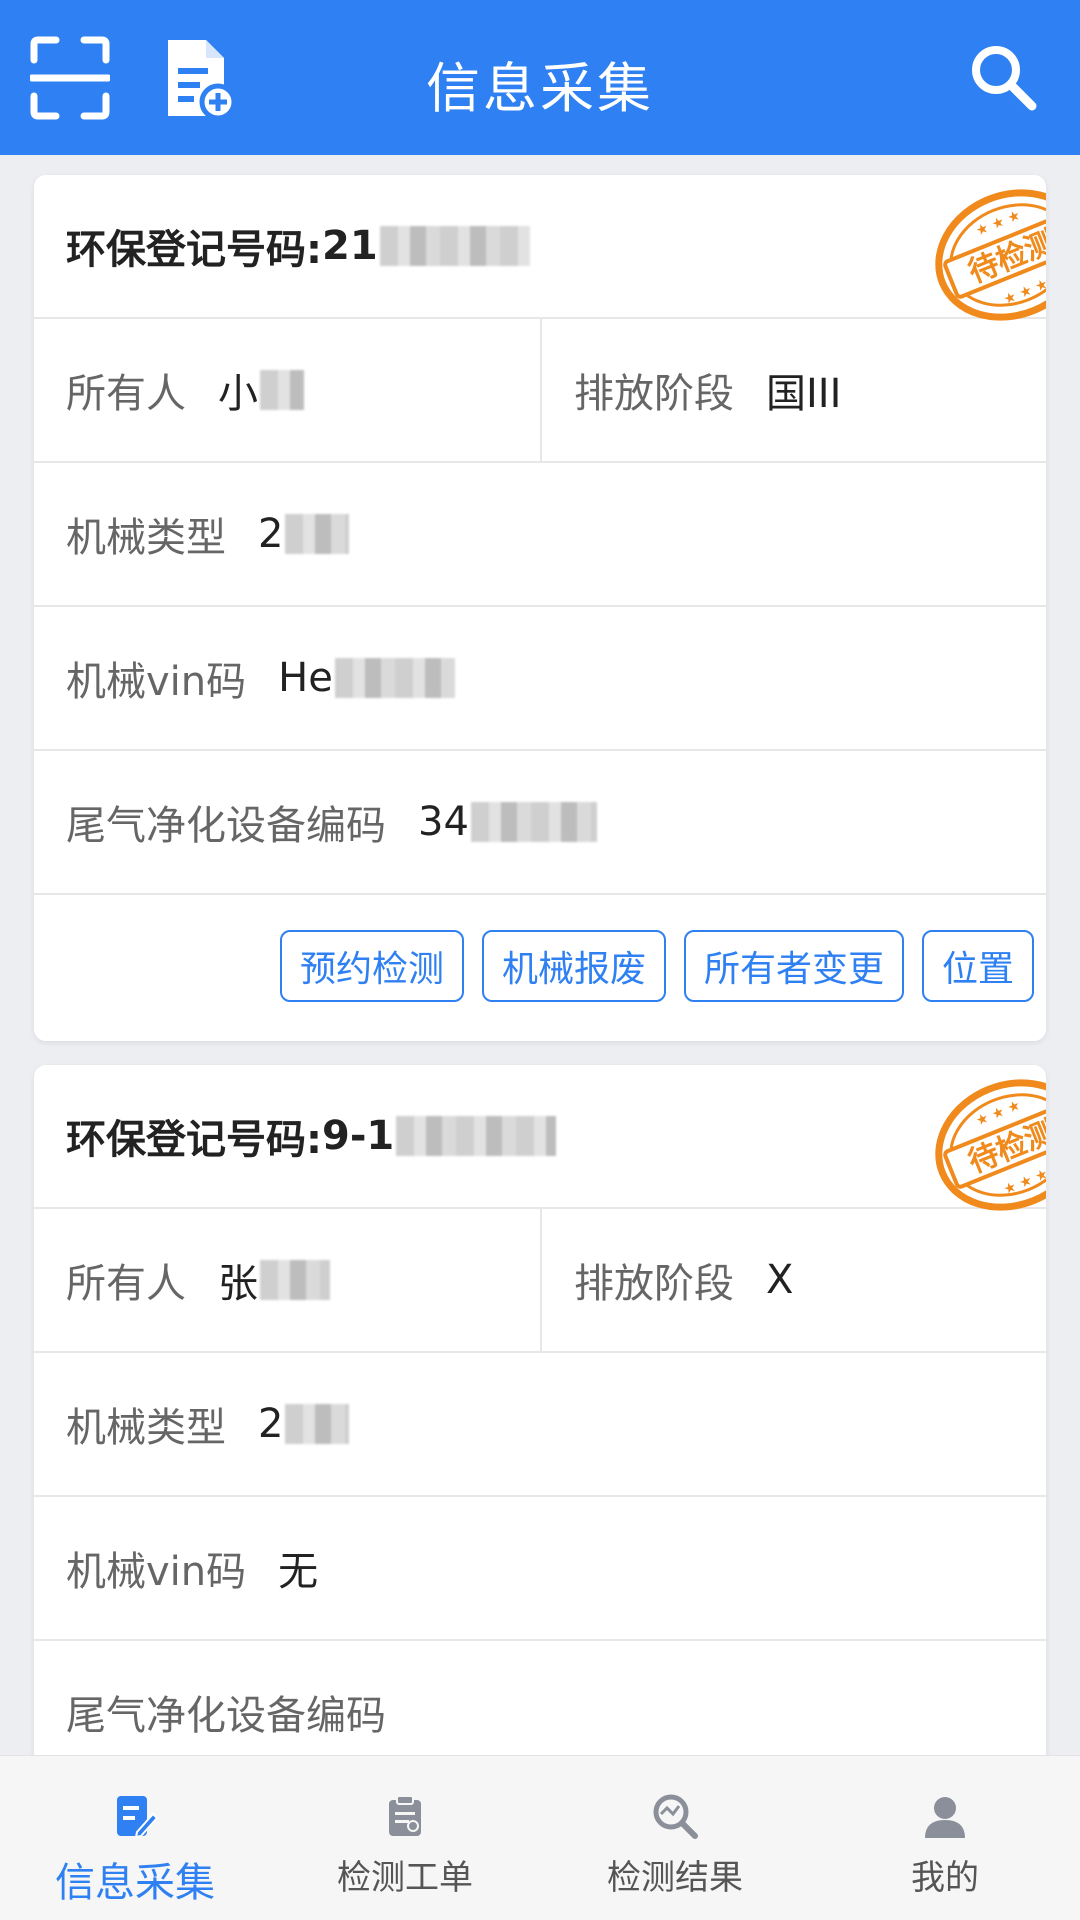 Image resolution: width=1080 pixels, height=1920 pixels. I want to click on exhaust-device-row: 尾气净化设备编码, so click(540, 1698).